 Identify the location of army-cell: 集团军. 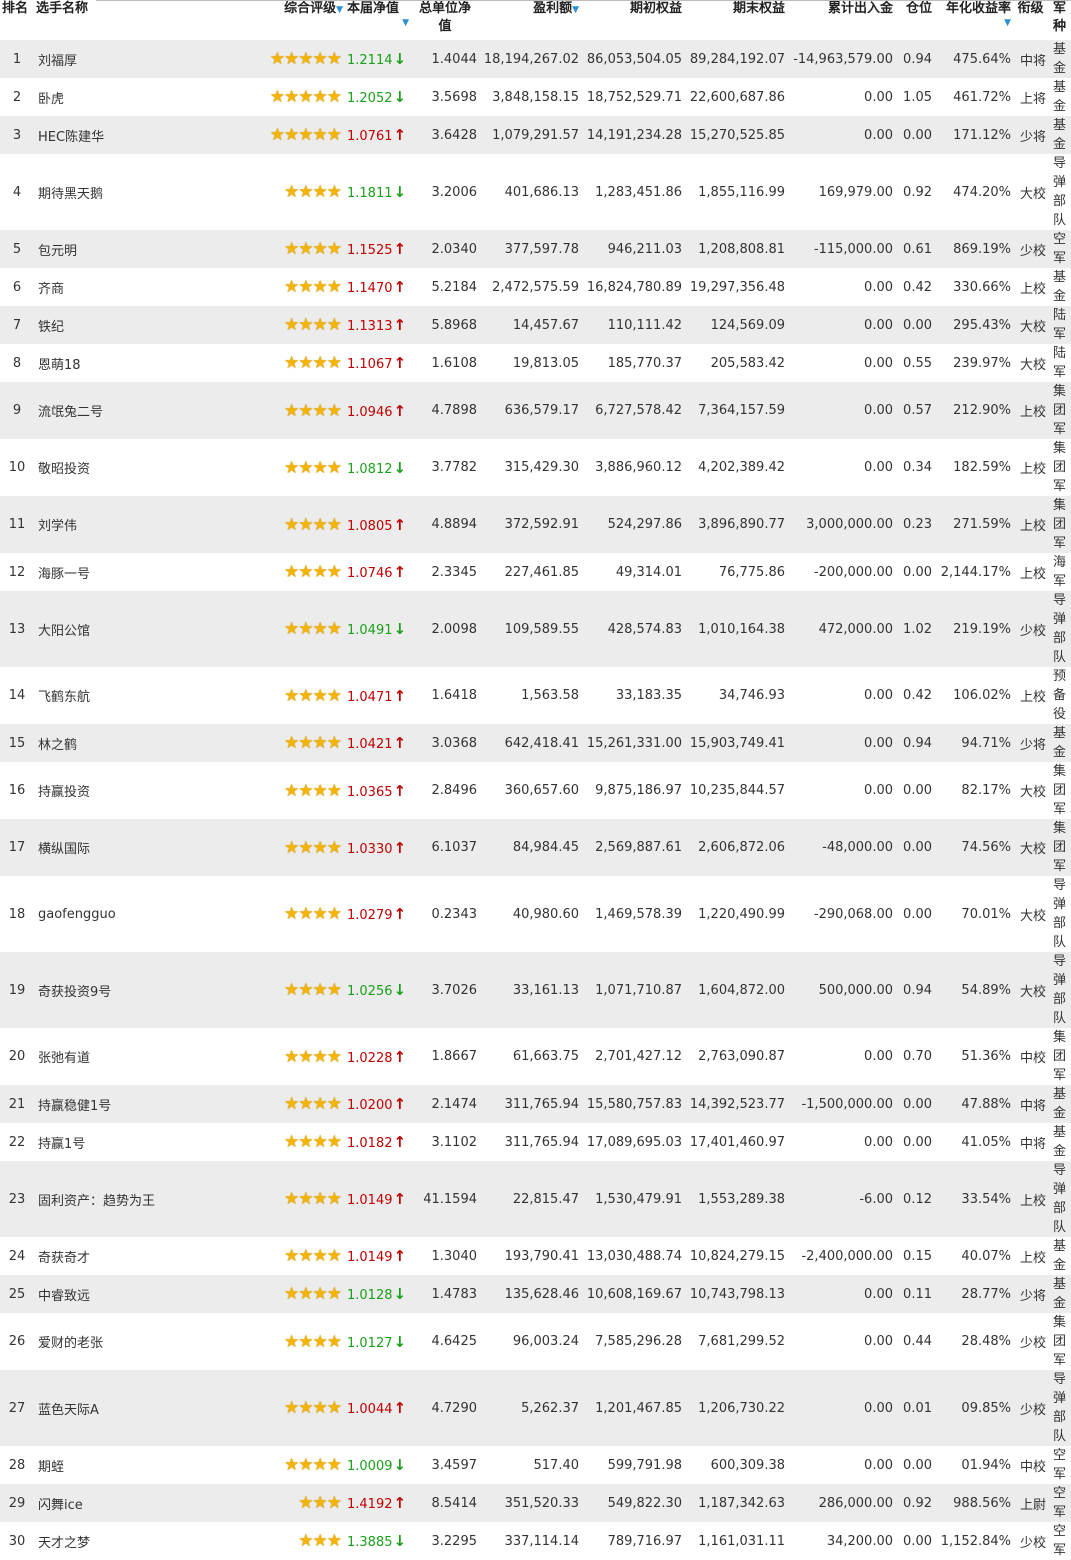
(1059, 1341).